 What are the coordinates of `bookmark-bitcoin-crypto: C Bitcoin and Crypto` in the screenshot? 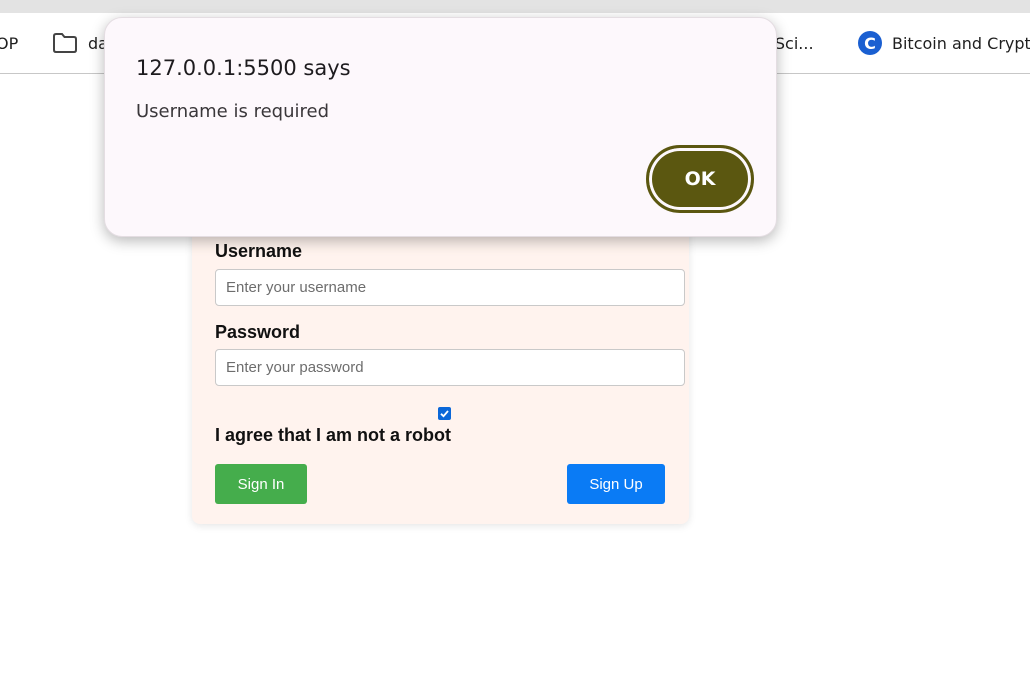 It's located at (944, 43).